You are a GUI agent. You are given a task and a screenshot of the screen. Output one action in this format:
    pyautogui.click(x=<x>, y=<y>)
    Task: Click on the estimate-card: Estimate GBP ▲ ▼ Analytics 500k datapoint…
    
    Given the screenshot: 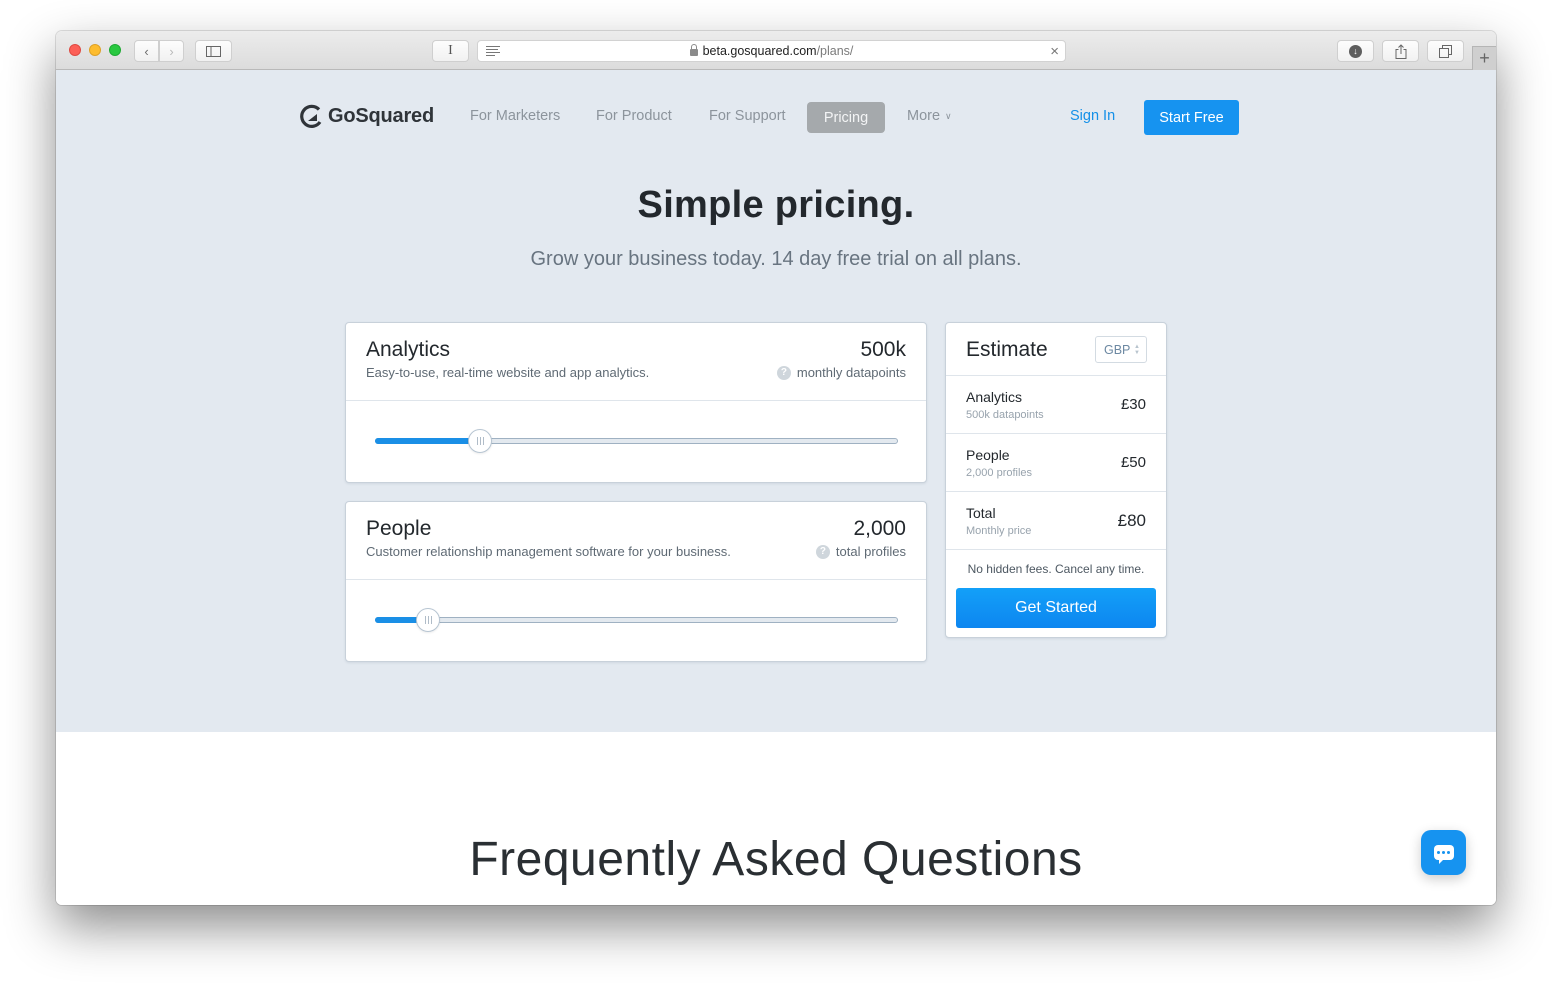 What is the action you would take?
    pyautogui.click(x=1056, y=480)
    